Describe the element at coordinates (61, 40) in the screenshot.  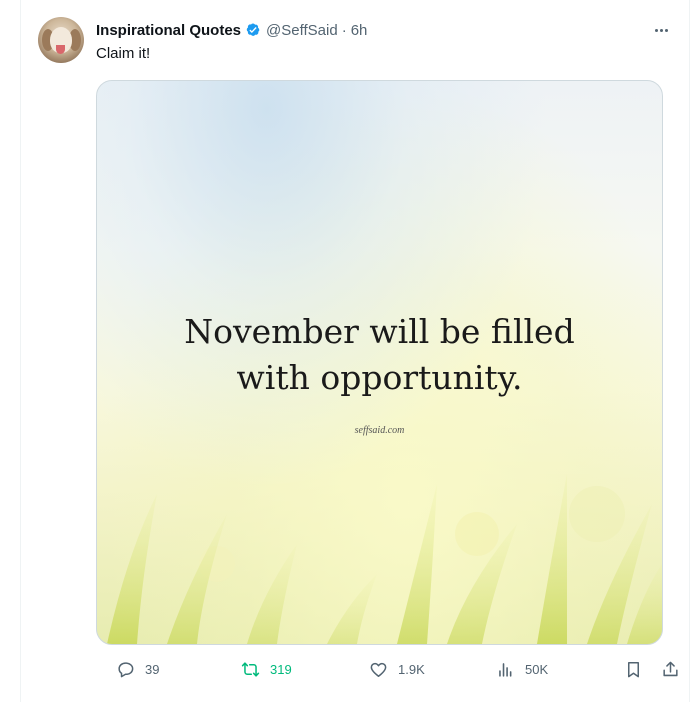
I see `avatar` at that location.